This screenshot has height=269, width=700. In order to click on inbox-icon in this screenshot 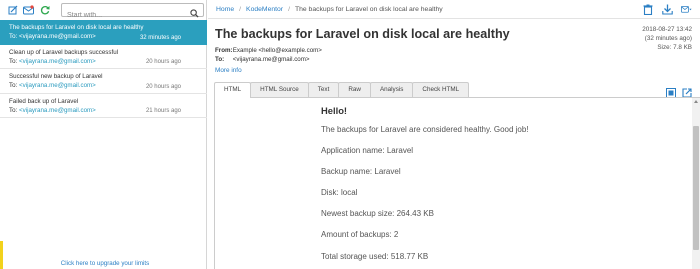, I will do `click(28, 9)`.